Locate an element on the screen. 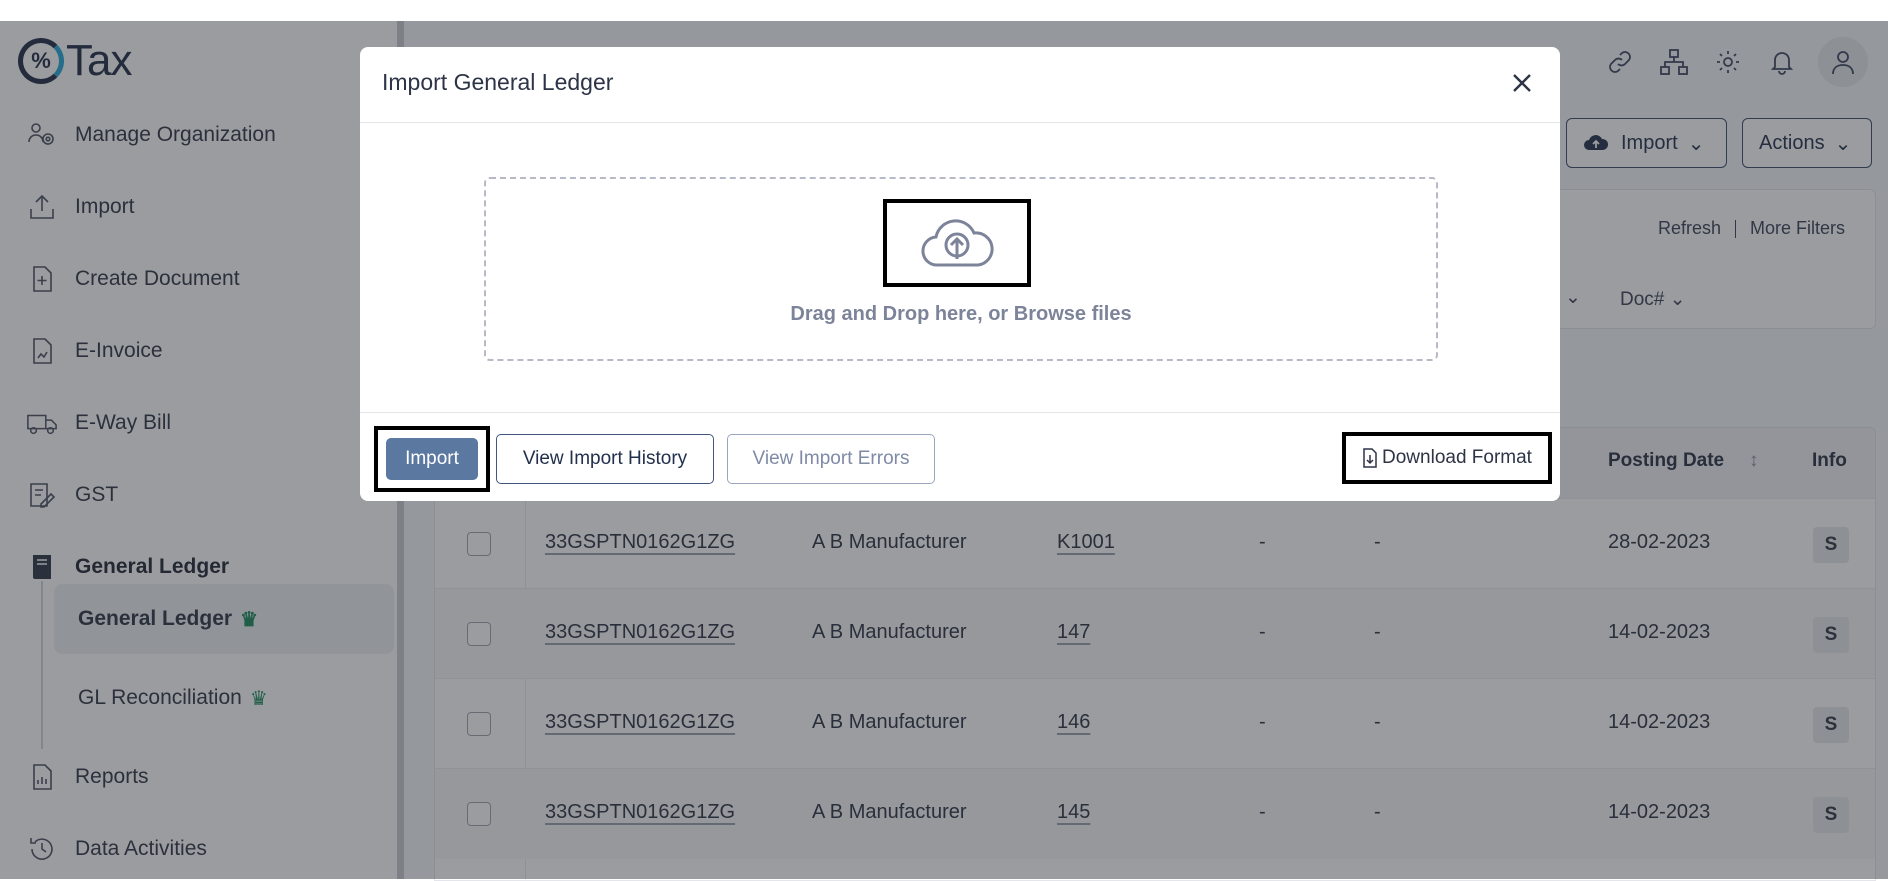  dropzone-text: Drag and Drop here, or Browse files is located at coordinates (961, 314).